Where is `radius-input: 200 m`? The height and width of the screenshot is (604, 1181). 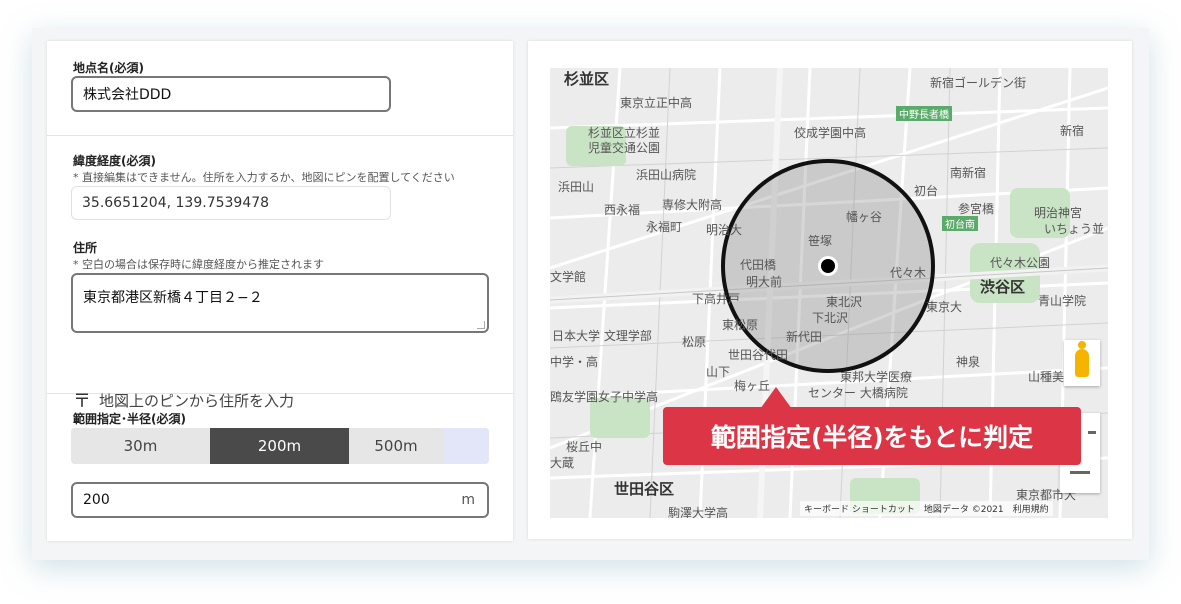 radius-input: 200 m is located at coordinates (280, 500).